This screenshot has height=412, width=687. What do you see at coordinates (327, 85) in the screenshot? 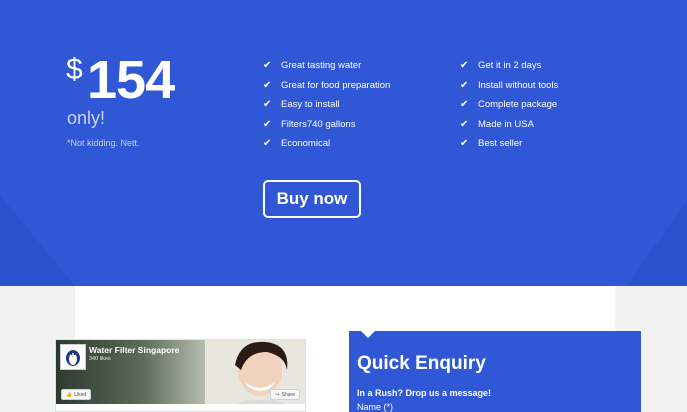
I see `feature-item: ✔ Great for food preparation` at bounding box center [327, 85].